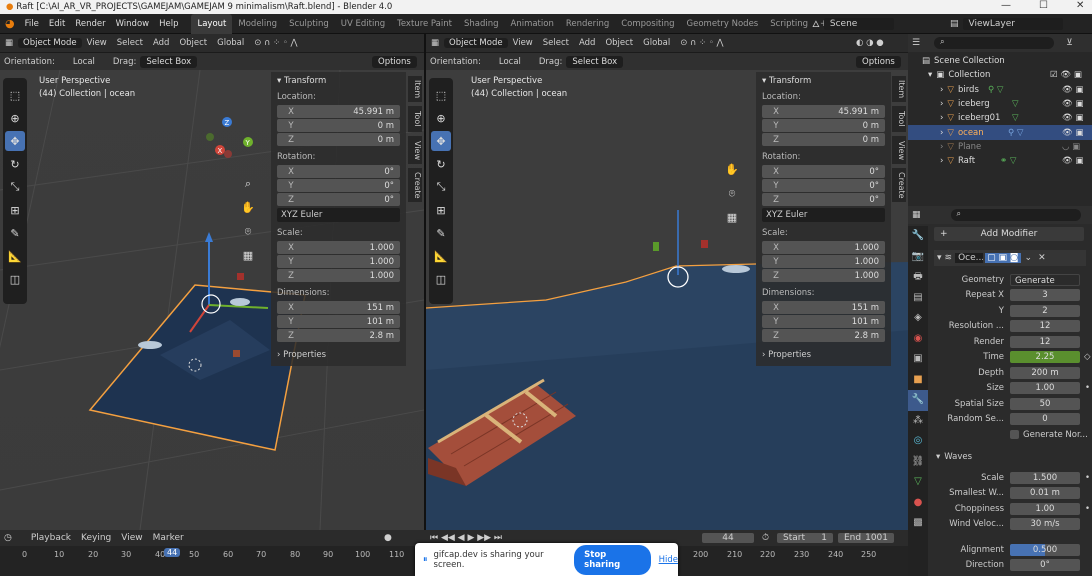  What do you see at coordinates (230, 137) in the screenshot?
I see `navigation-gizmo: Z Y X` at bounding box center [230, 137].